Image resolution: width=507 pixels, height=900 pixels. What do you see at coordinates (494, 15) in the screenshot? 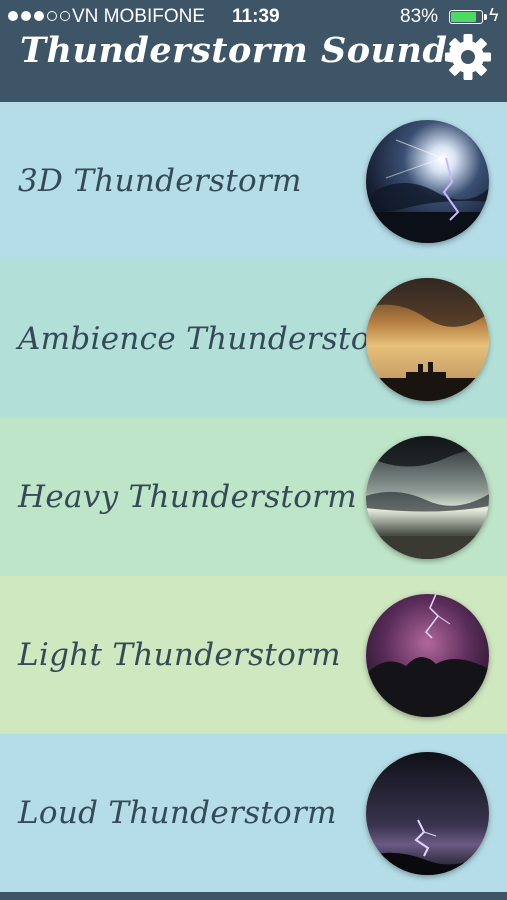
I see `charging-icon: ϟ` at bounding box center [494, 15].